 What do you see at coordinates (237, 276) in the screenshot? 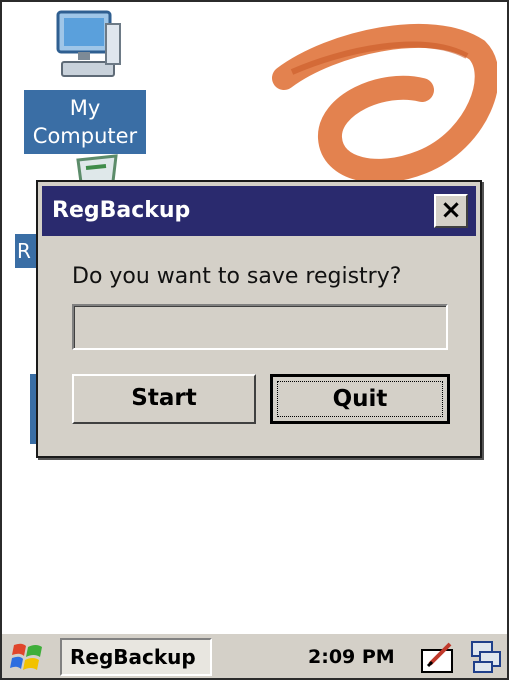
I see `dialog-prompt: Do you want to save registry?` at bounding box center [237, 276].